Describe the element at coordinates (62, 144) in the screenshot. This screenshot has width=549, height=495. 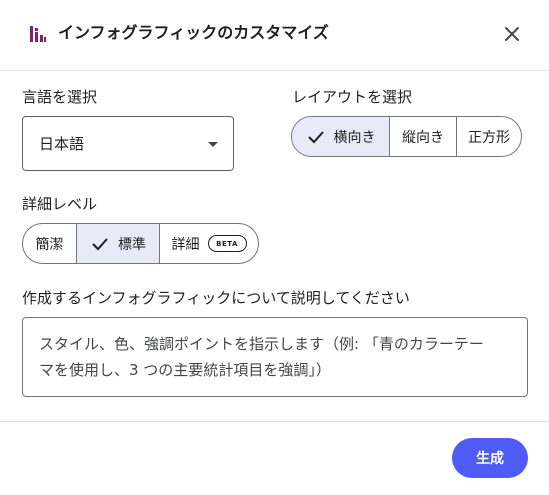
I see `language-selected-value: 日本語` at that location.